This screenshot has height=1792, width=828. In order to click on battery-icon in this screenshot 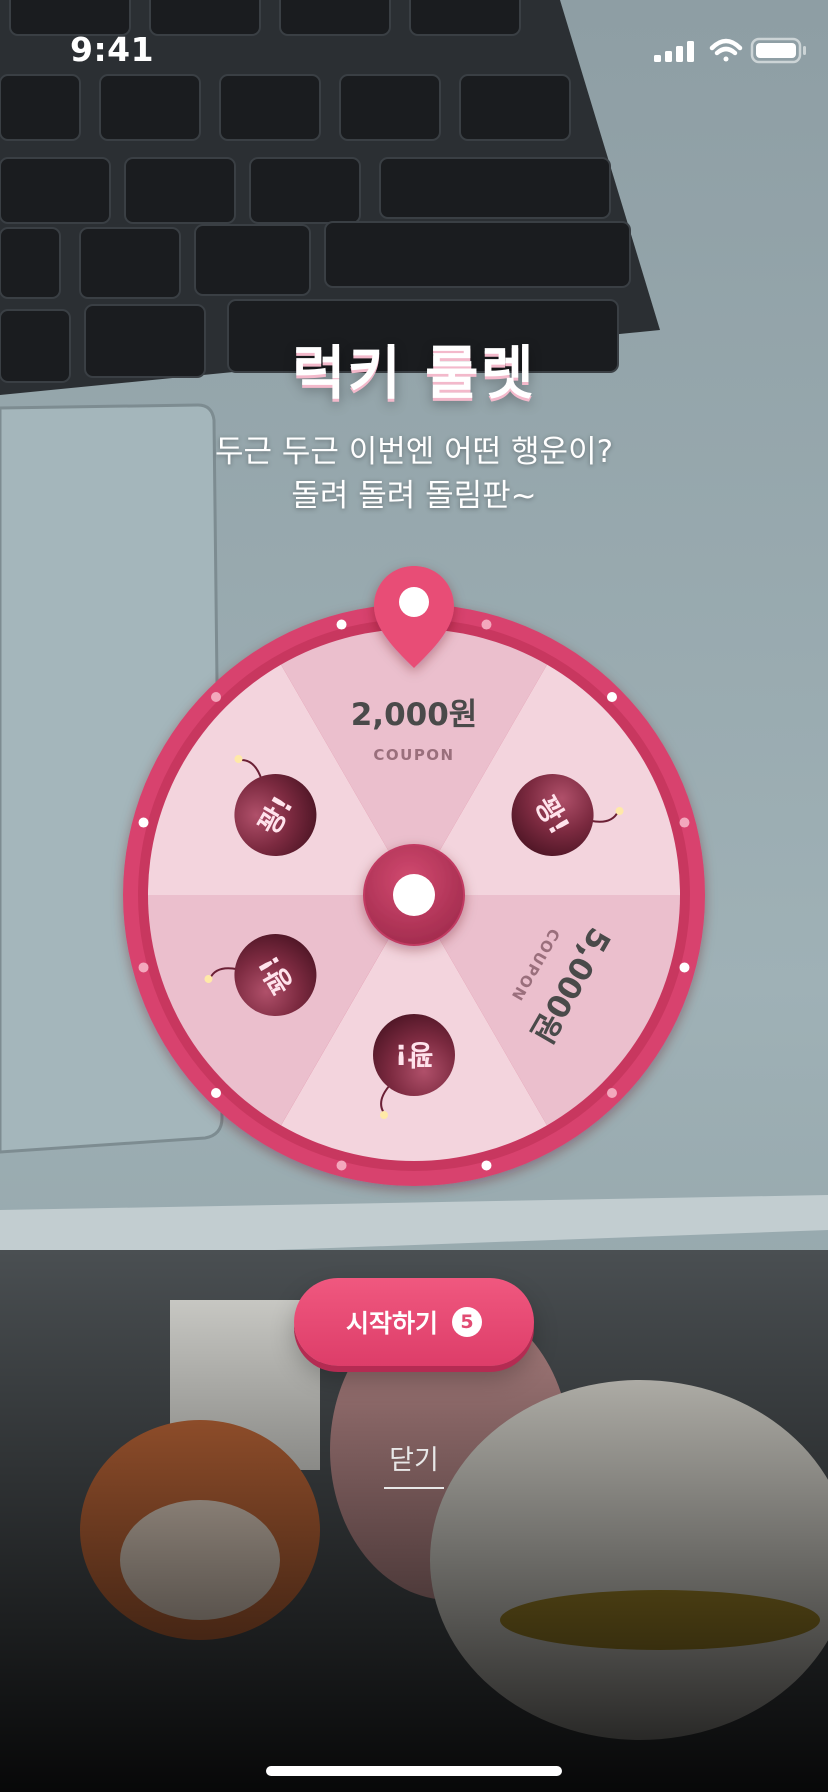, I will do `click(778, 50)`.